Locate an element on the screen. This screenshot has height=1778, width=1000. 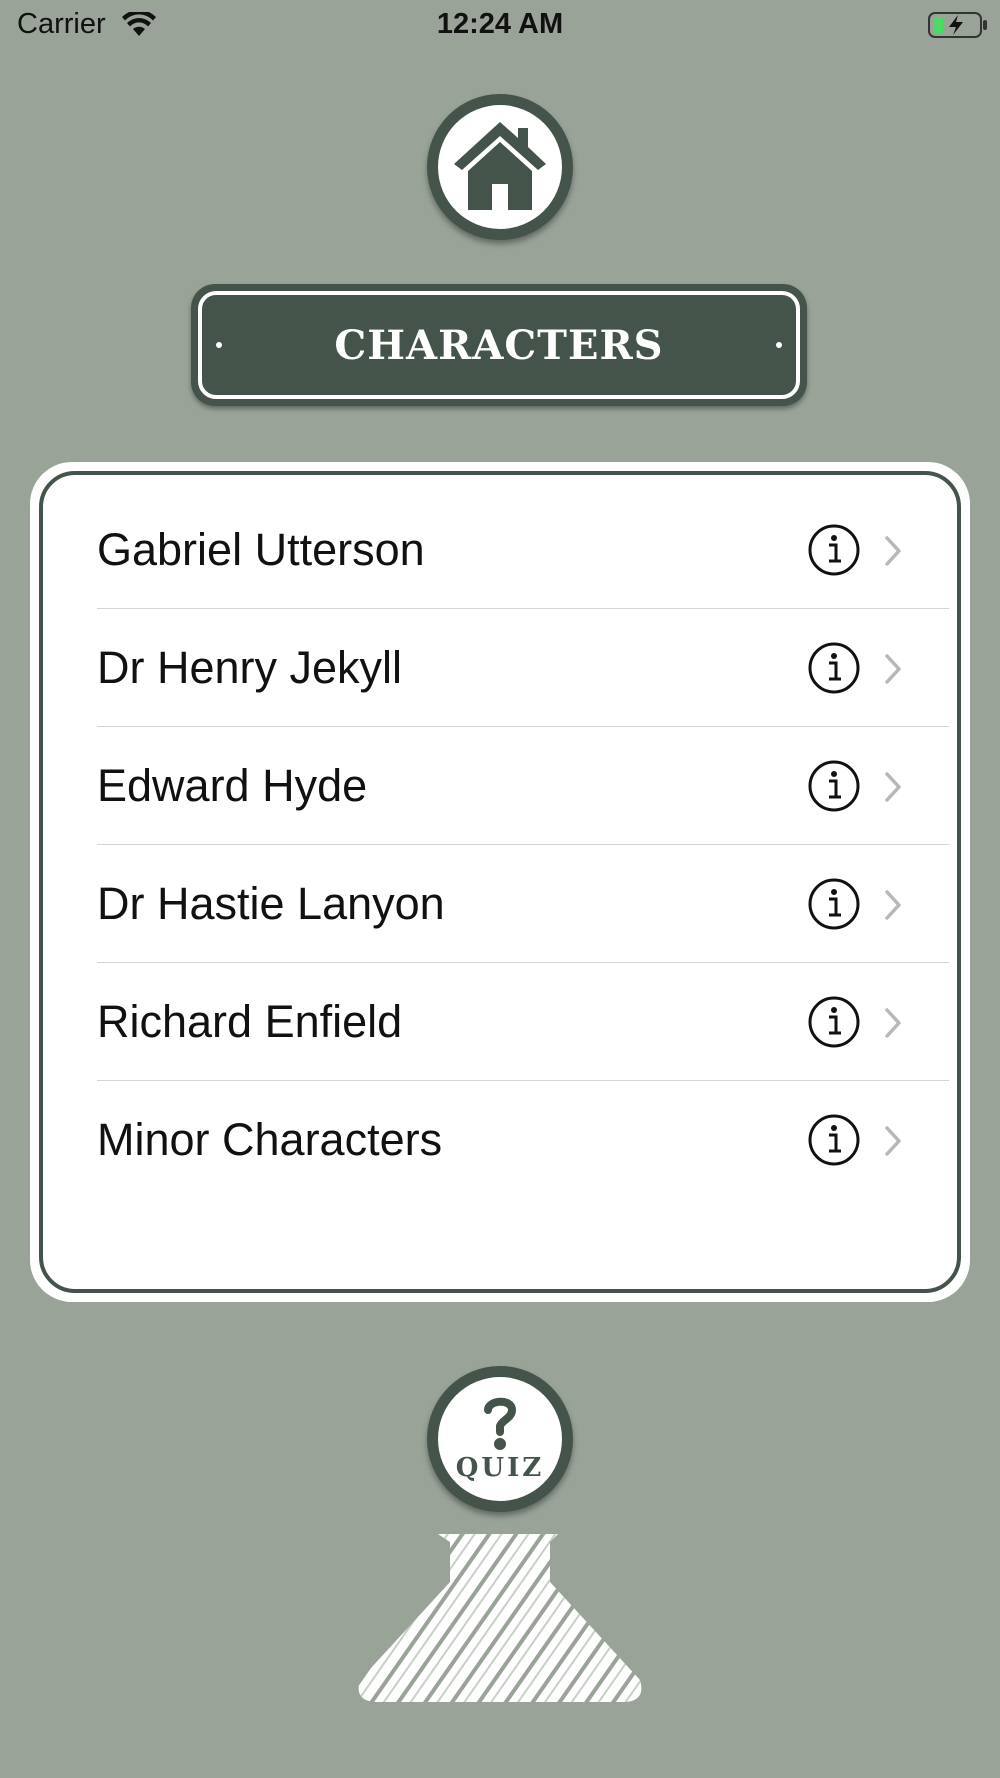
list-item-label: Edward Hyde is located at coordinates (232, 785).